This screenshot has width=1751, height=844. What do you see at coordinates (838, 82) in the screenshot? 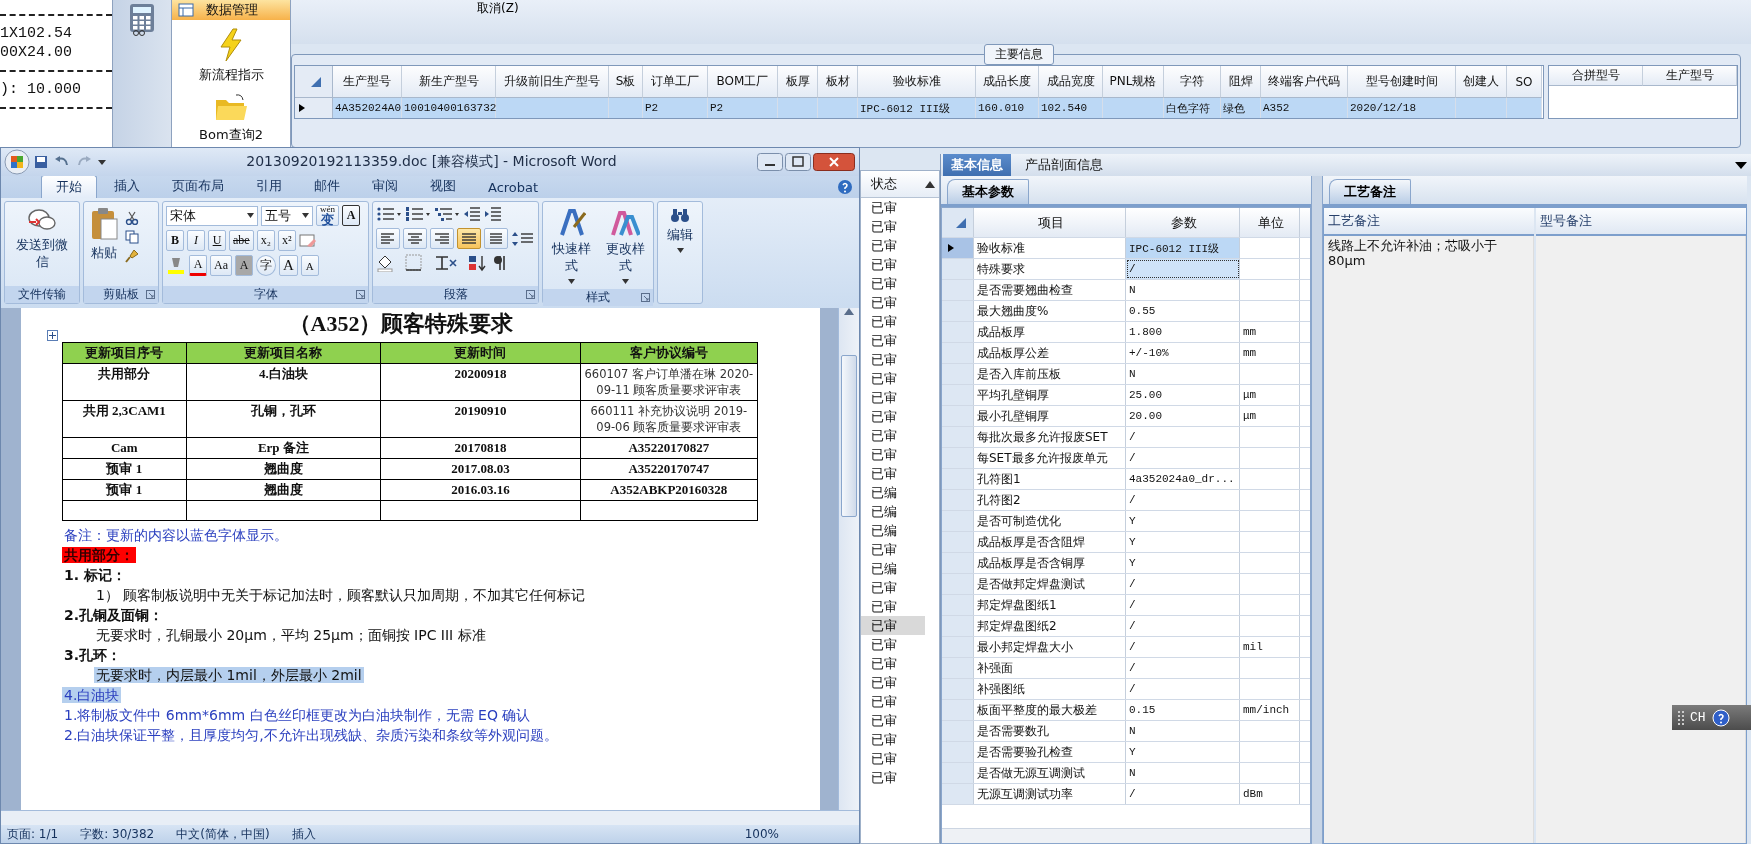
I see `column-header: 板材` at bounding box center [838, 82].